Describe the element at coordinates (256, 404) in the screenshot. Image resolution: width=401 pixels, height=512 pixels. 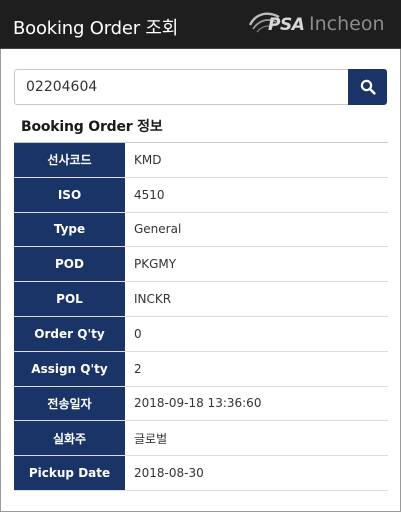
I see `row-value: 2018-09-18 13:36:60` at that location.